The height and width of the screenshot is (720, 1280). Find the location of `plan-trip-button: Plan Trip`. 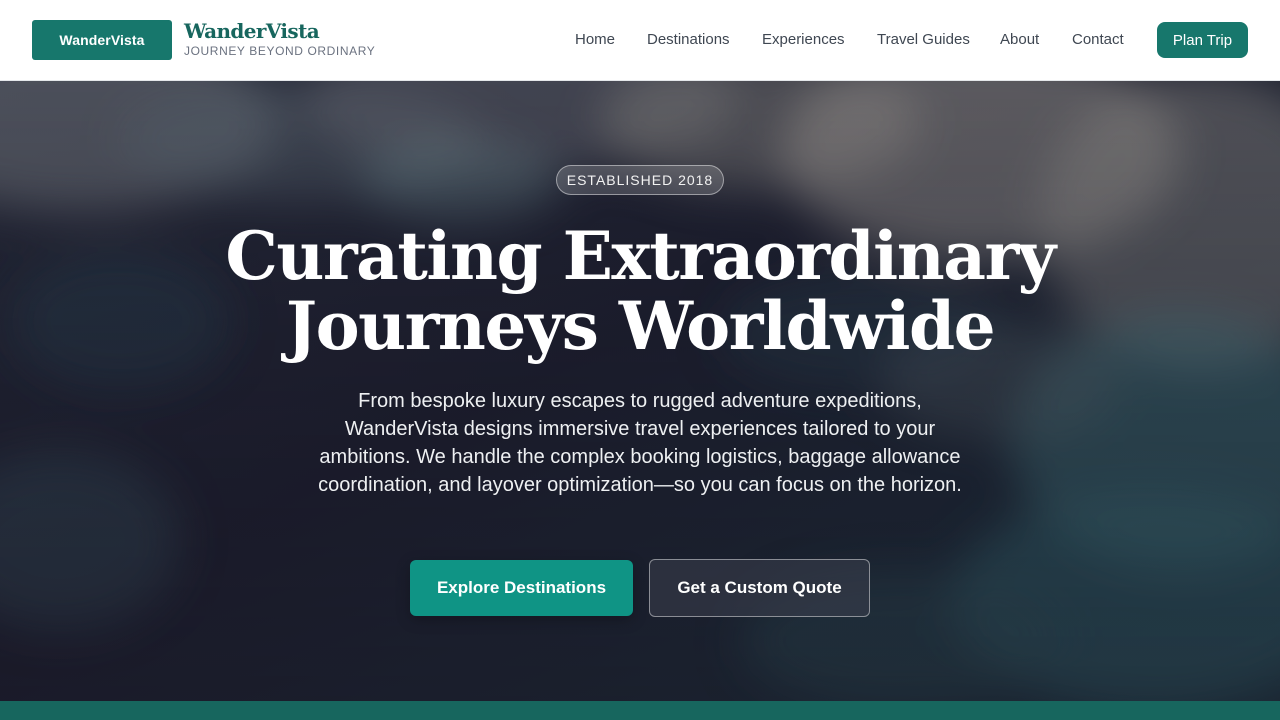

plan-trip-button: Plan Trip is located at coordinates (1202, 40).